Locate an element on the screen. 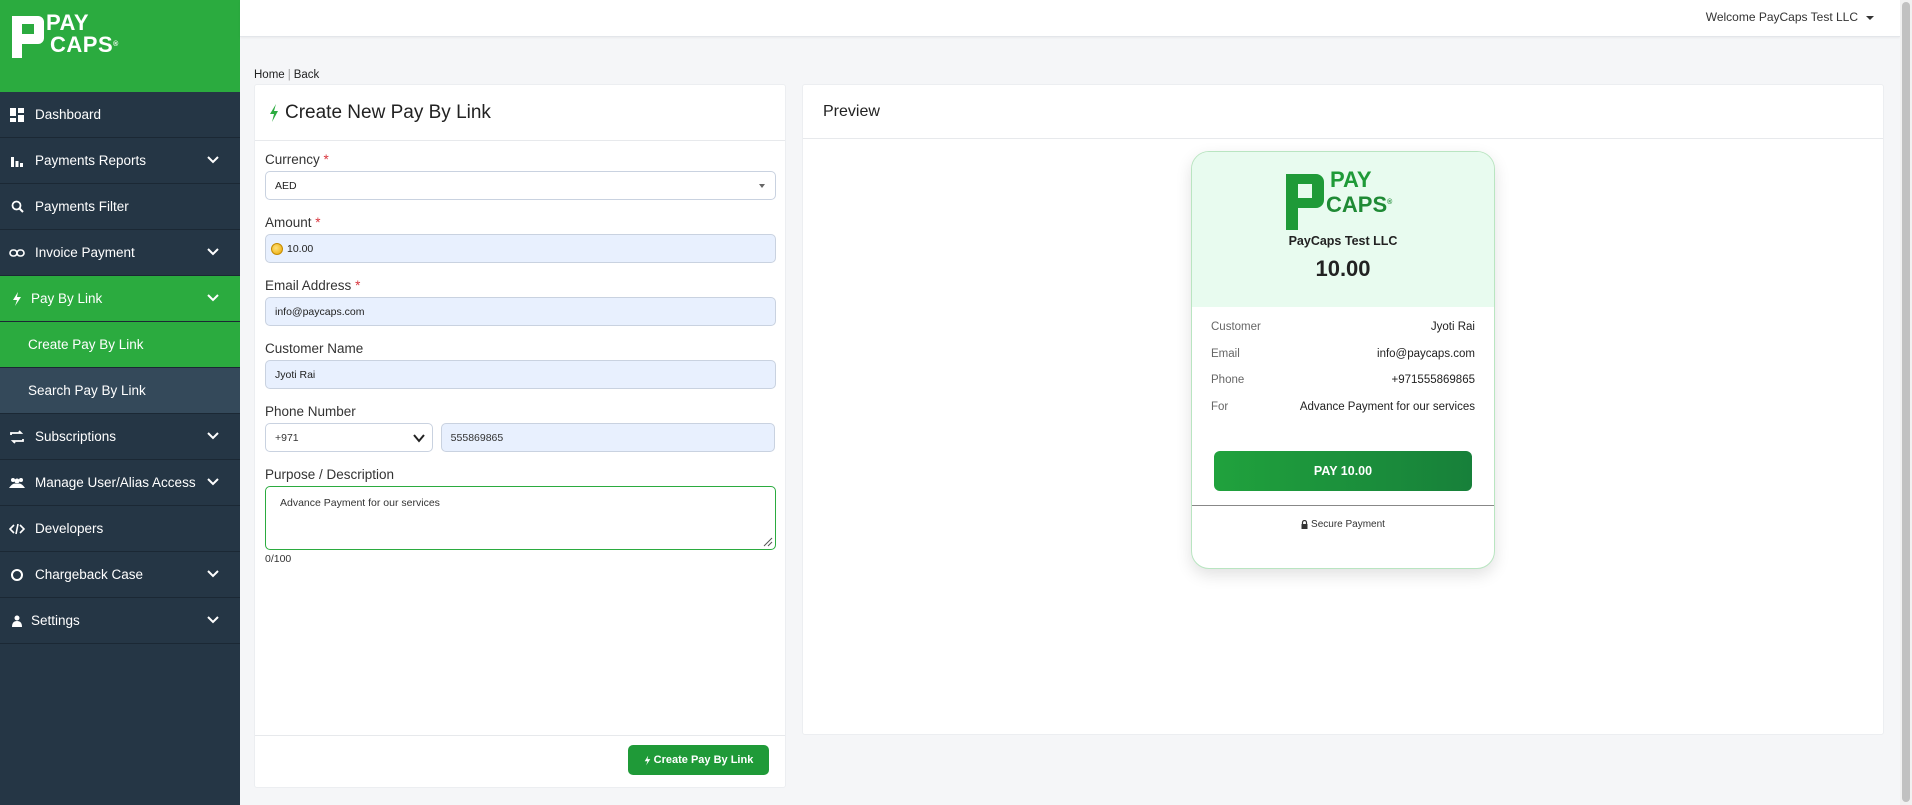  amount-label-text: Amount is located at coordinates (288, 222).